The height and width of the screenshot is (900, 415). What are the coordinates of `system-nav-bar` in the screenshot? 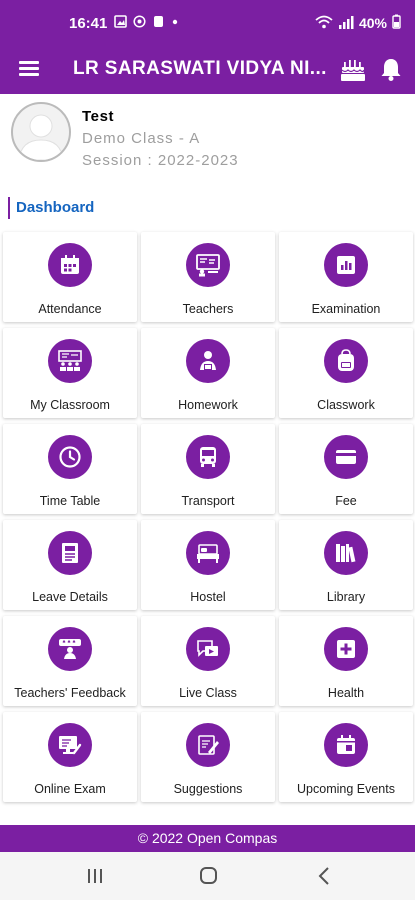 It's located at (207, 876).